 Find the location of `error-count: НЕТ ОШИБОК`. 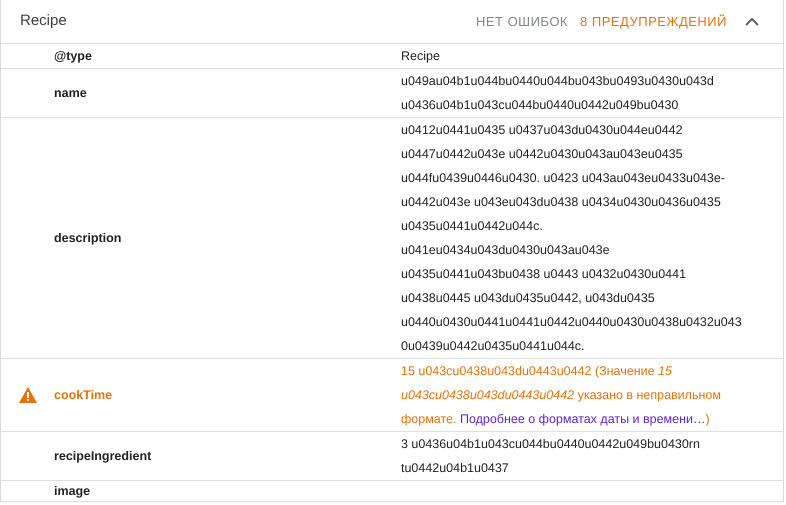

error-count: НЕТ ОШИБОК is located at coordinates (522, 21).